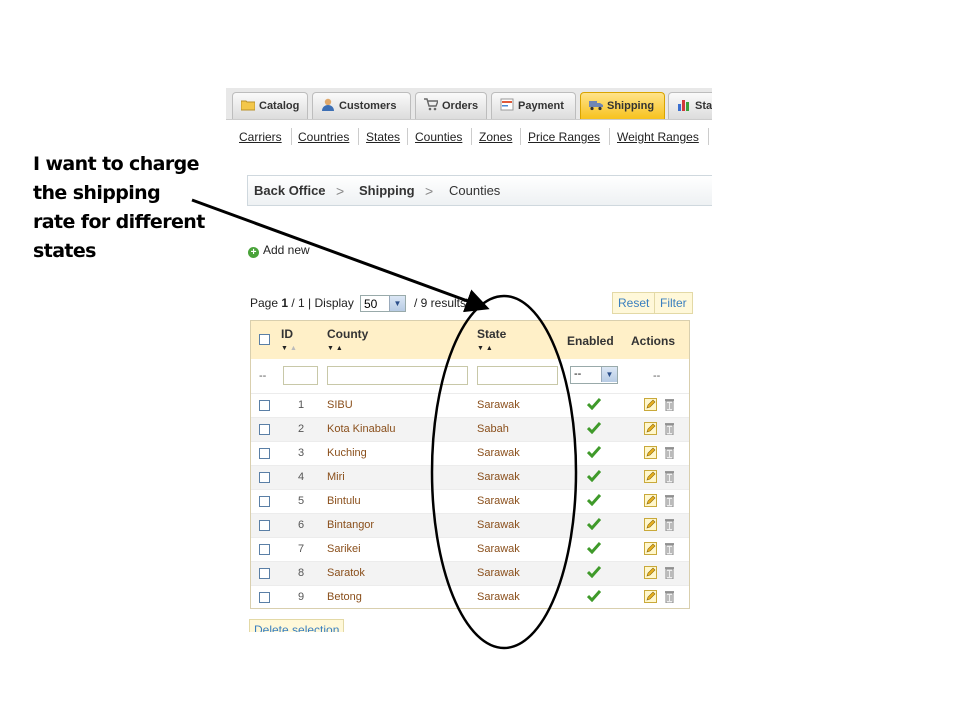 The image size is (960, 720). I want to click on table-row: 5 Bintulu Sarawak, so click(470, 501).